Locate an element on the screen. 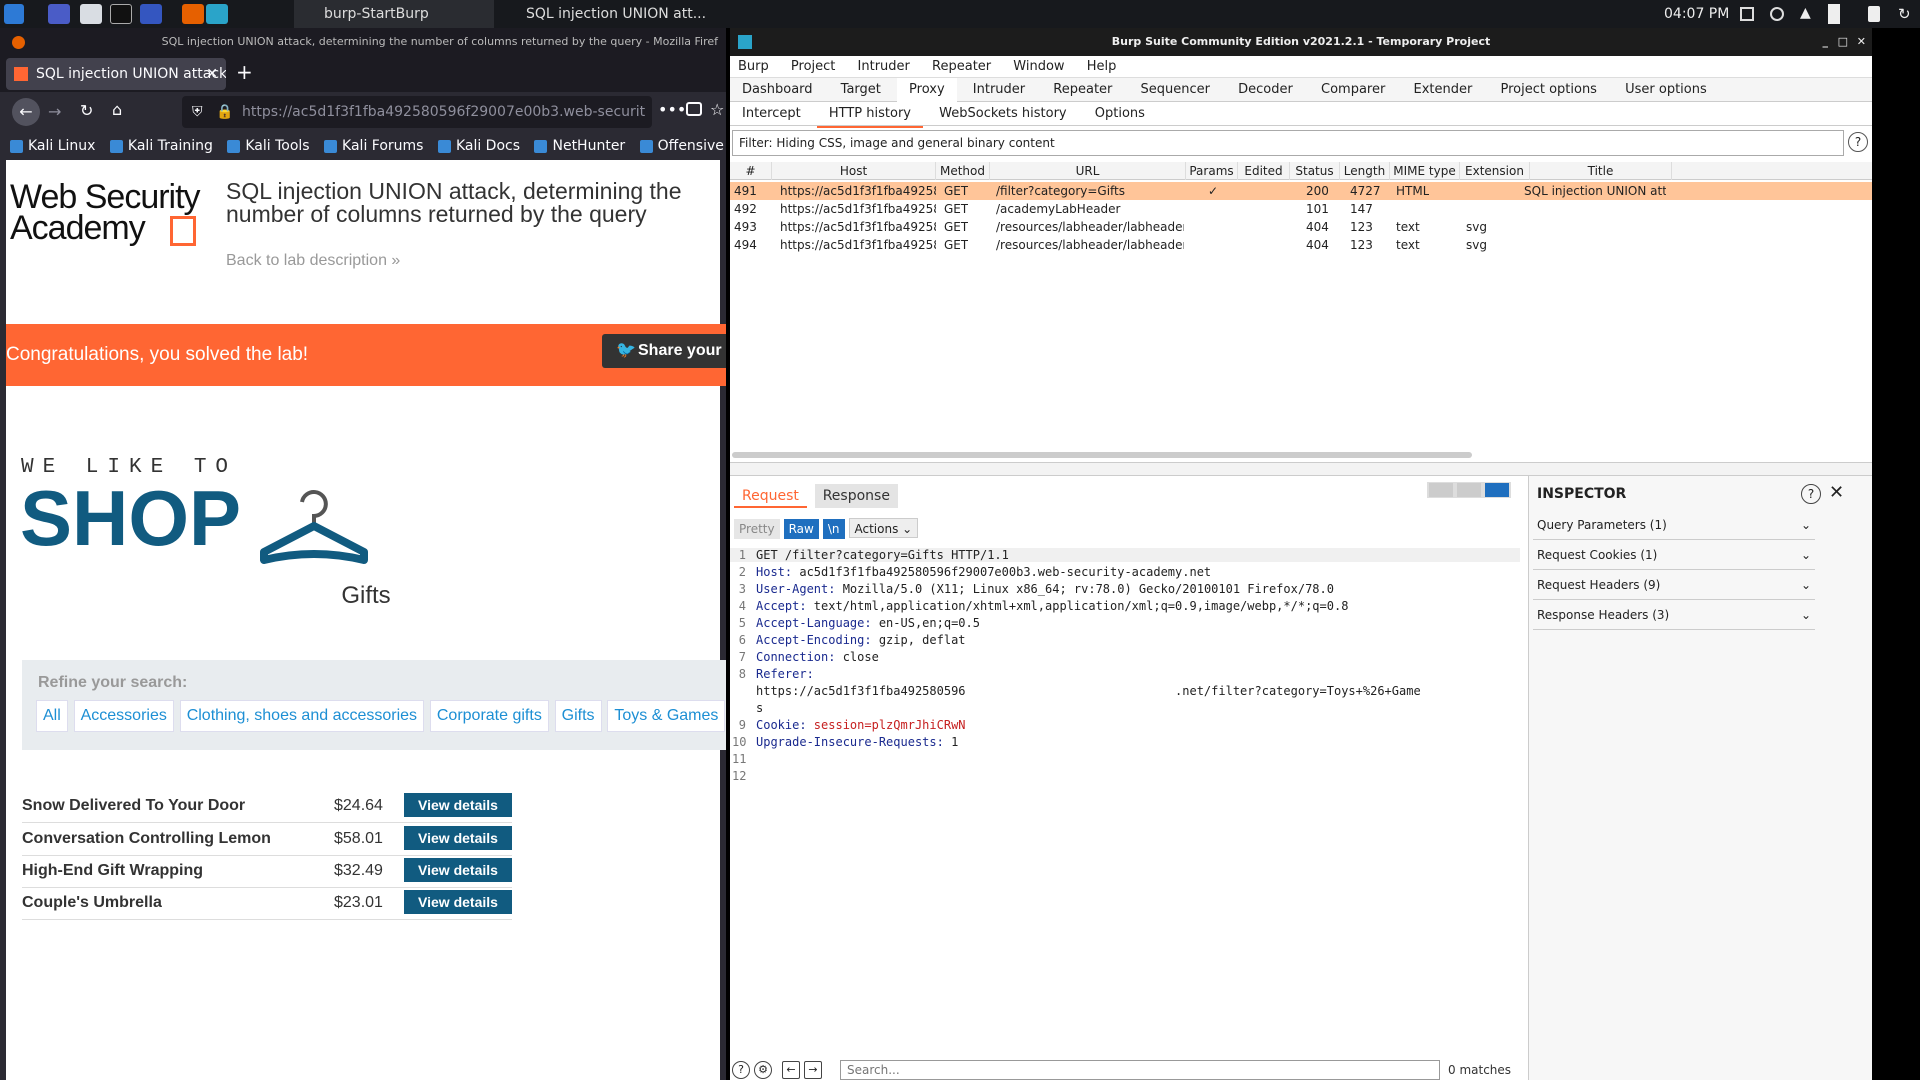  tab-intercept: Intercept is located at coordinates (771, 114).